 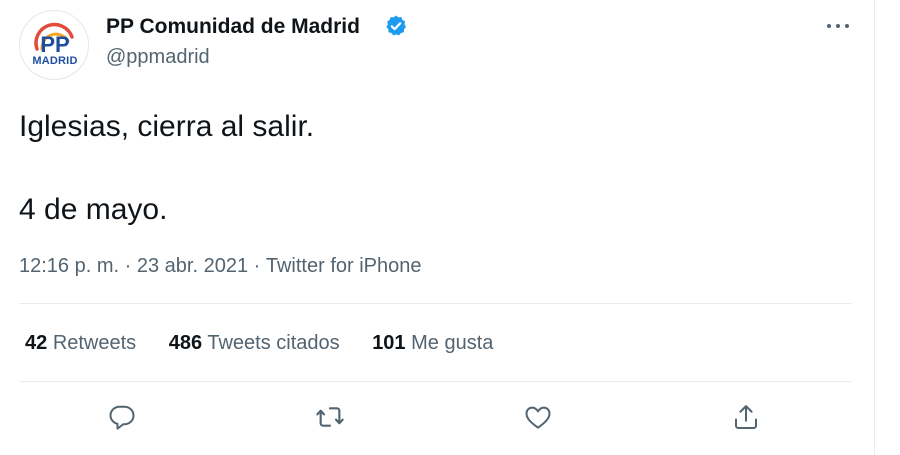 I want to click on pp-logo-icon: PP, so click(x=54, y=39).